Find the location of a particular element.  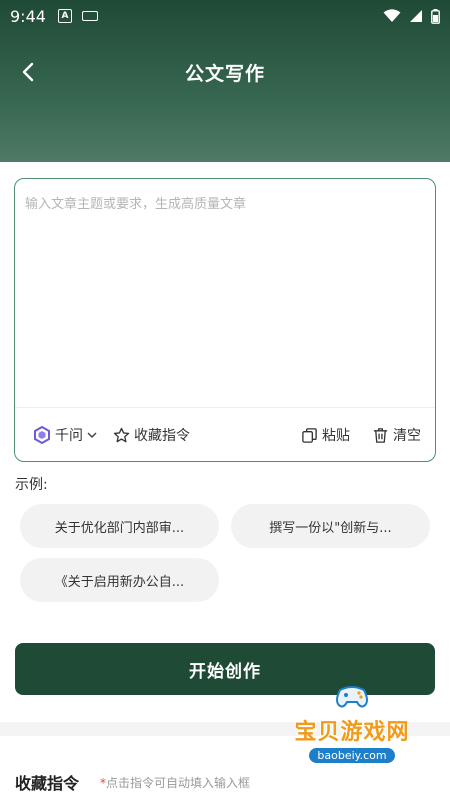

favorite-prompt-button: 收藏指令 is located at coordinates (151, 435).